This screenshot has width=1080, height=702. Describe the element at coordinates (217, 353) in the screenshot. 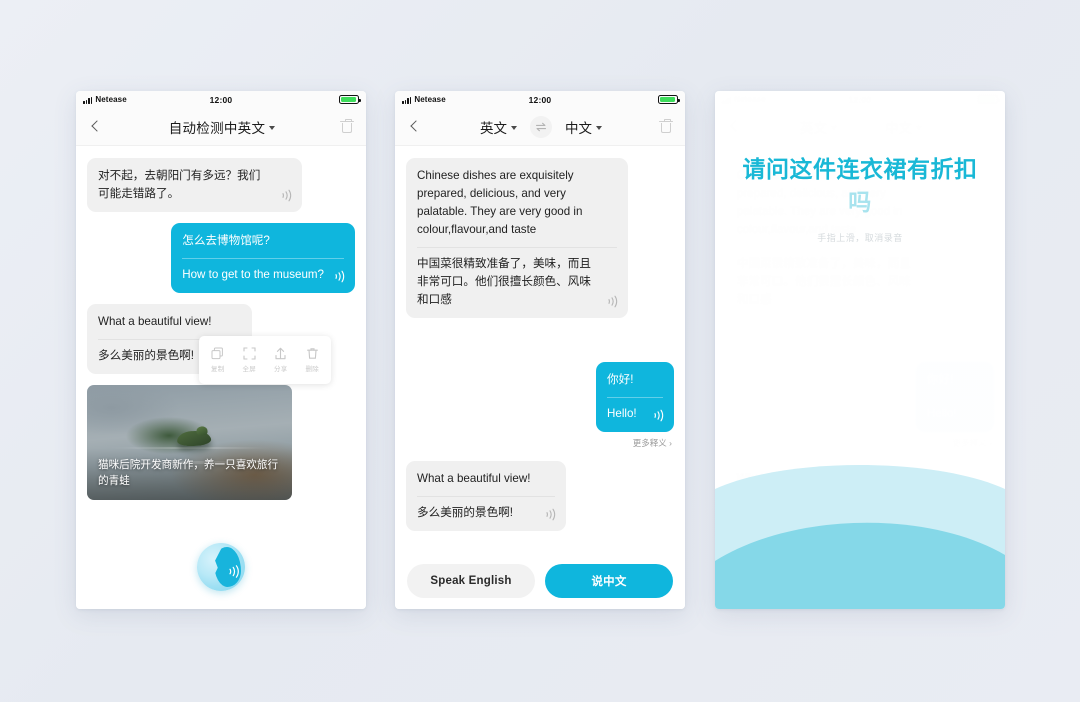

I see `copy-icon` at that location.